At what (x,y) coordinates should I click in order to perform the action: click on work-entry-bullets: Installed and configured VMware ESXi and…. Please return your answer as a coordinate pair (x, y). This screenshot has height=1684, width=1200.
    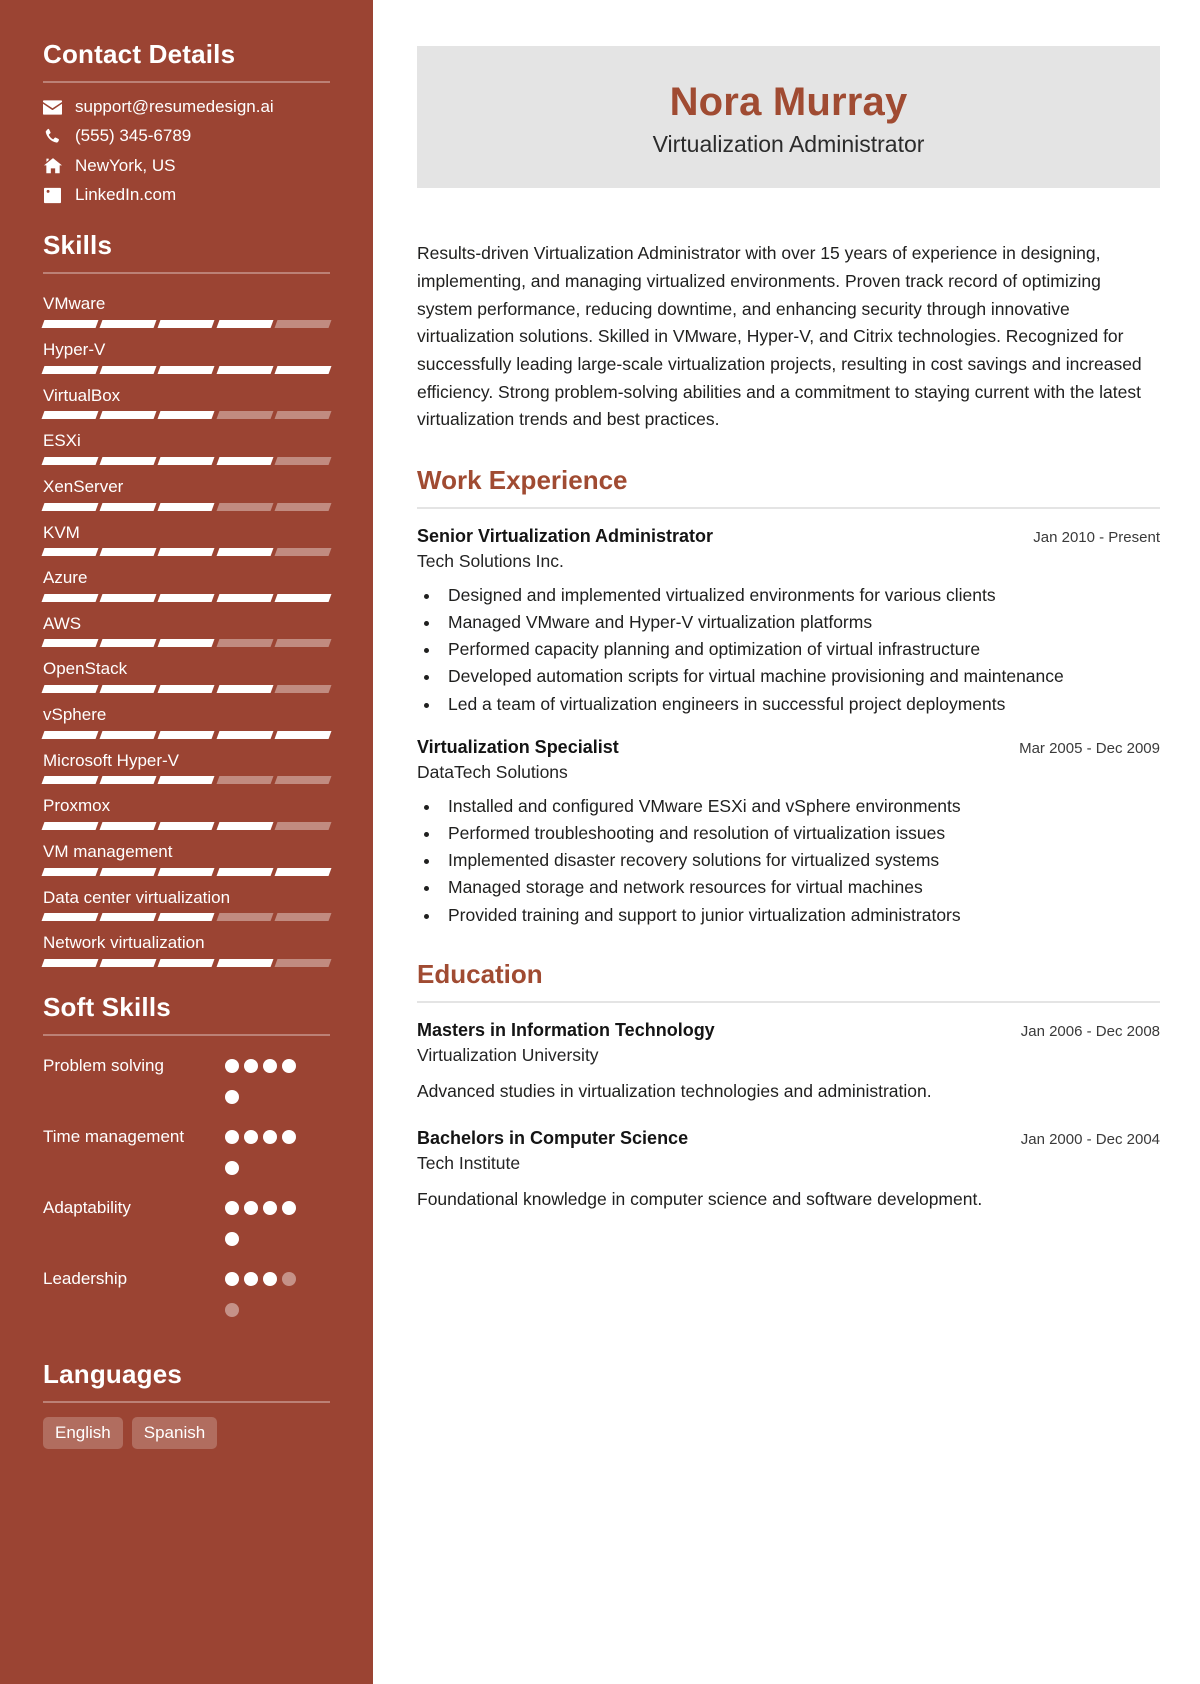
    Looking at the image, I should click on (800, 860).